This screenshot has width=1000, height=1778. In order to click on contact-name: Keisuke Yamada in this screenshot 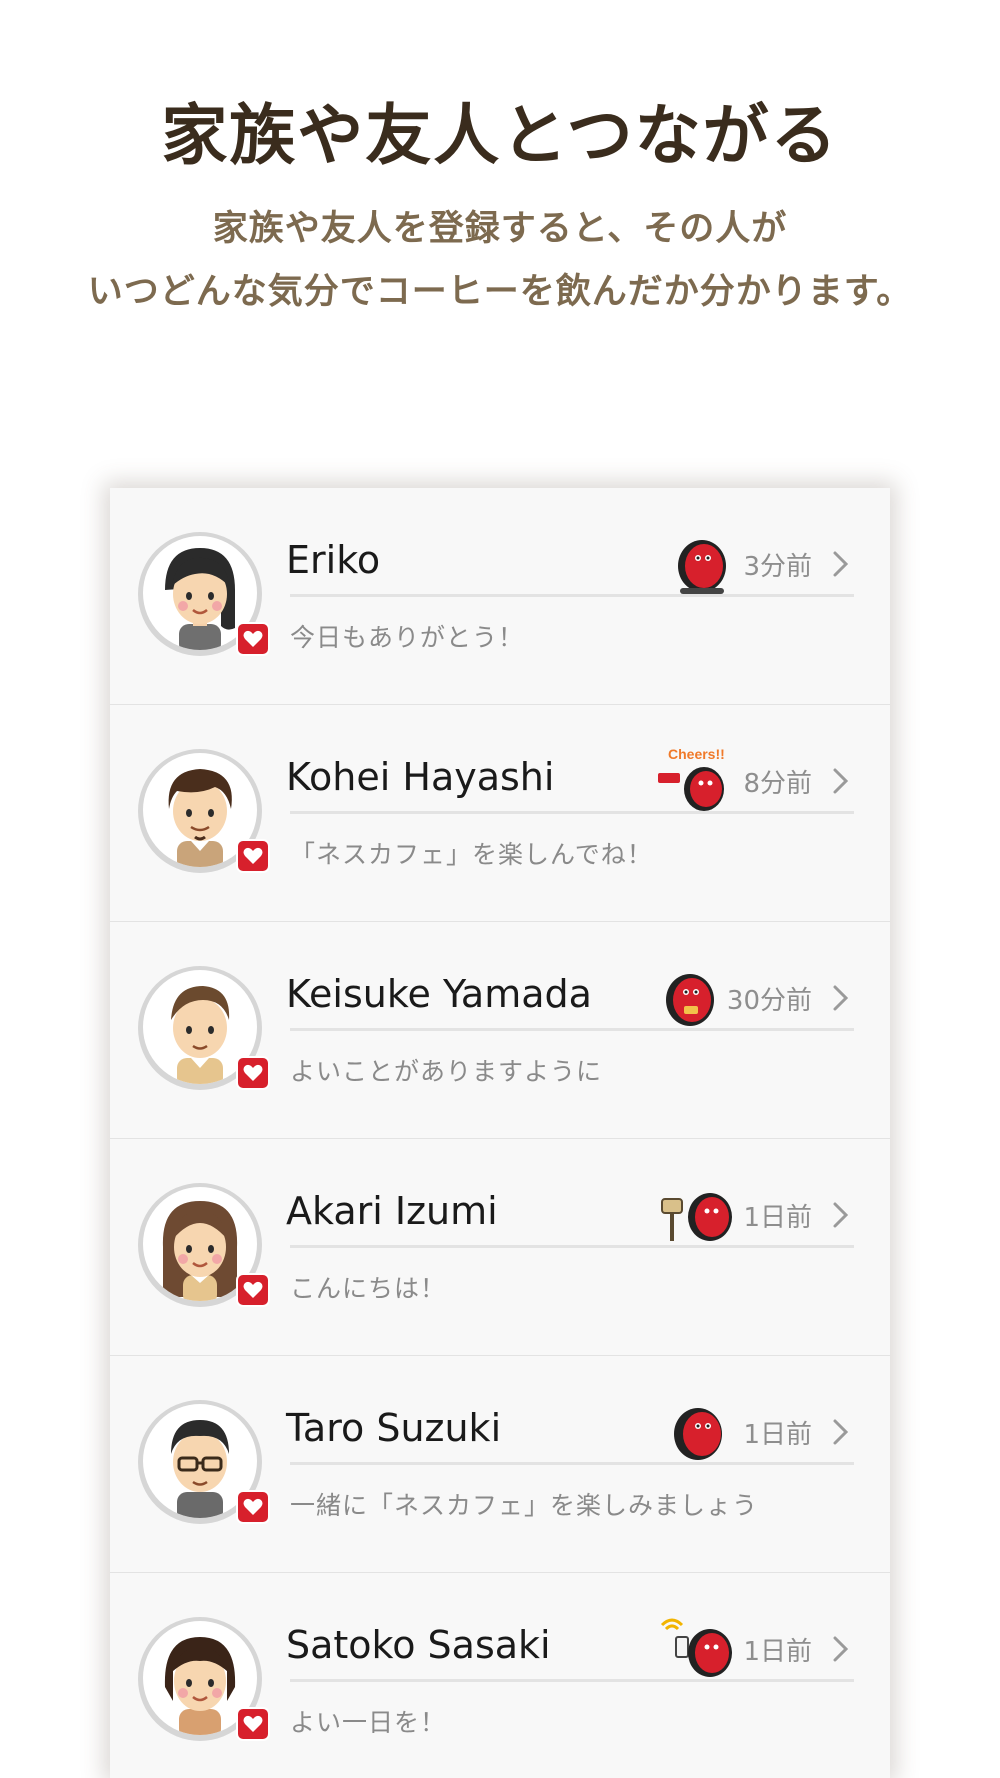, I will do `click(439, 994)`.